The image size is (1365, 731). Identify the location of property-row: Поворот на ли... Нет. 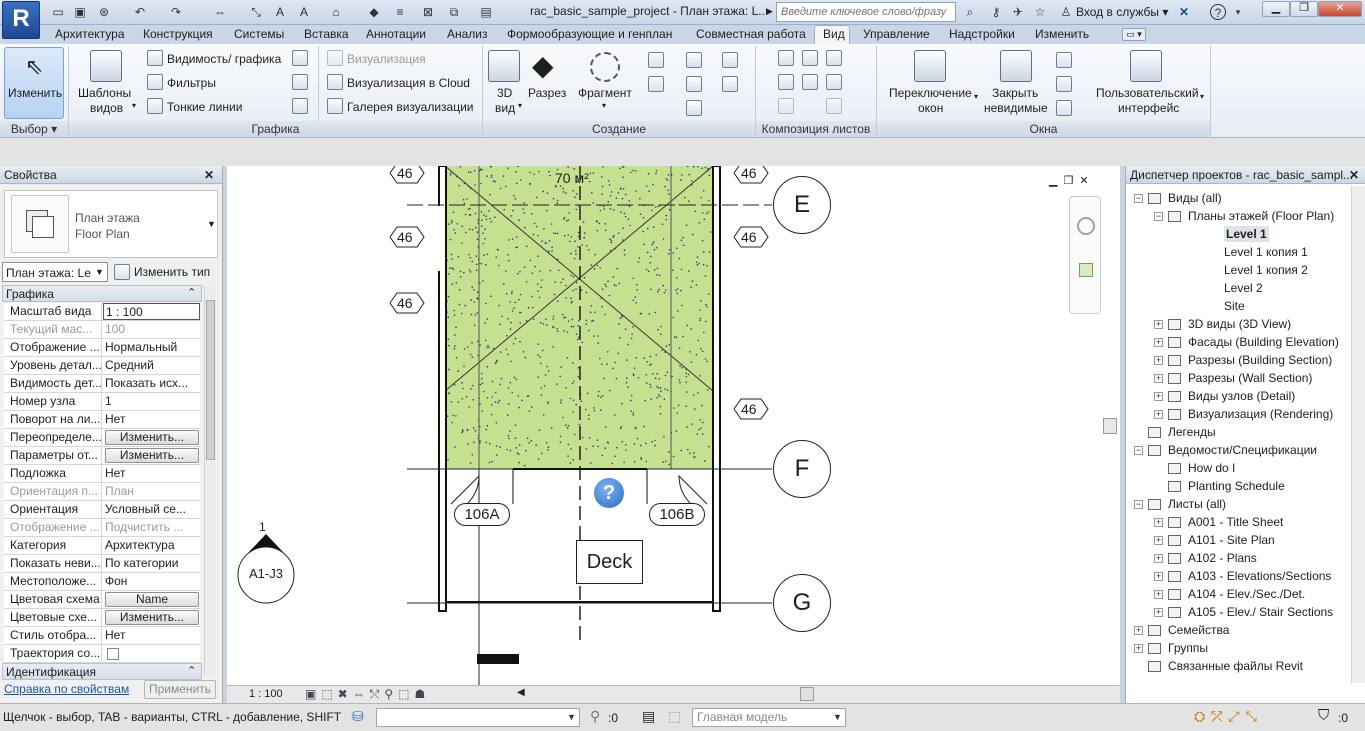
(102, 420).